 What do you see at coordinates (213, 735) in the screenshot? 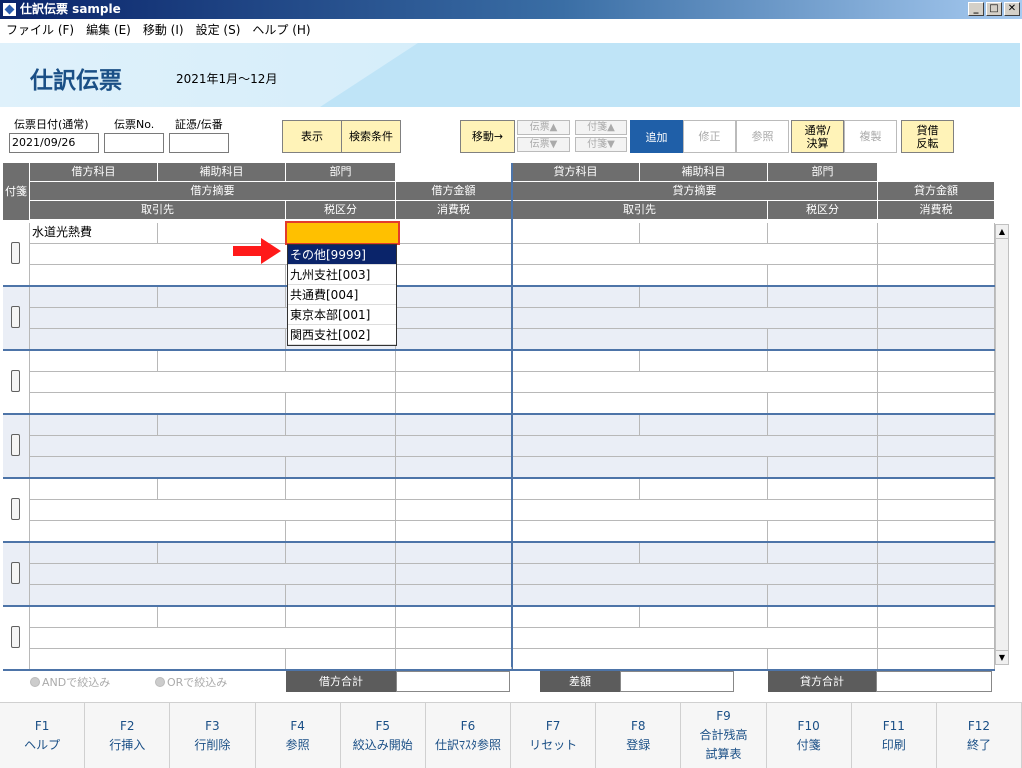
I see `fkey-f3-button: F3 行削除` at bounding box center [213, 735].